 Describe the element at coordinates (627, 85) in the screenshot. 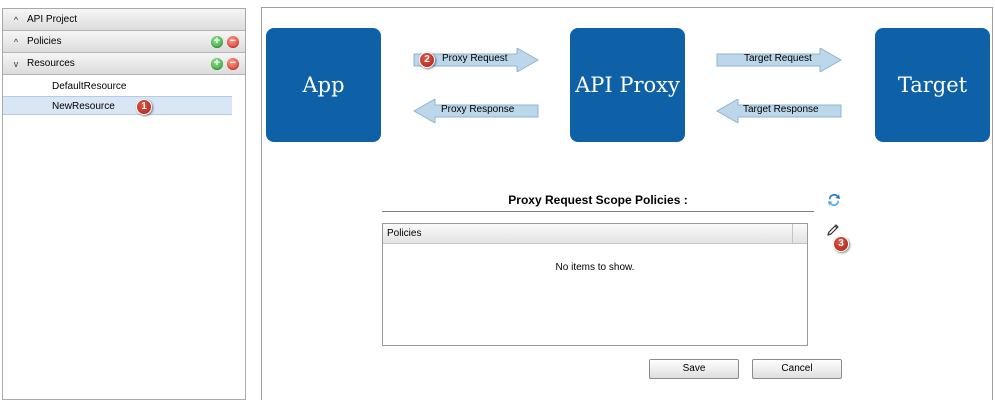

I see `flow-box-api-proxy: API Proxy` at that location.